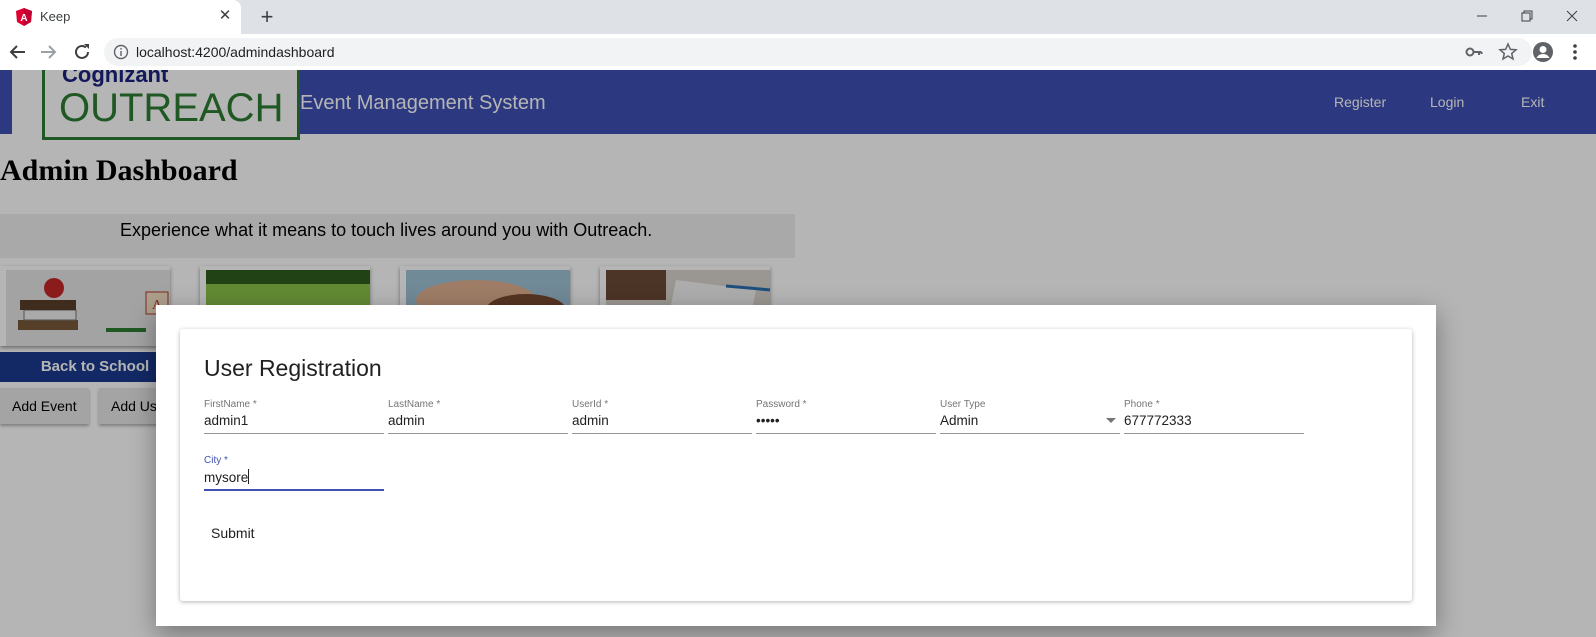 The width and height of the screenshot is (1596, 637). Describe the element at coordinates (1142, 404) in the screenshot. I see `phone-label: Phone *` at that location.